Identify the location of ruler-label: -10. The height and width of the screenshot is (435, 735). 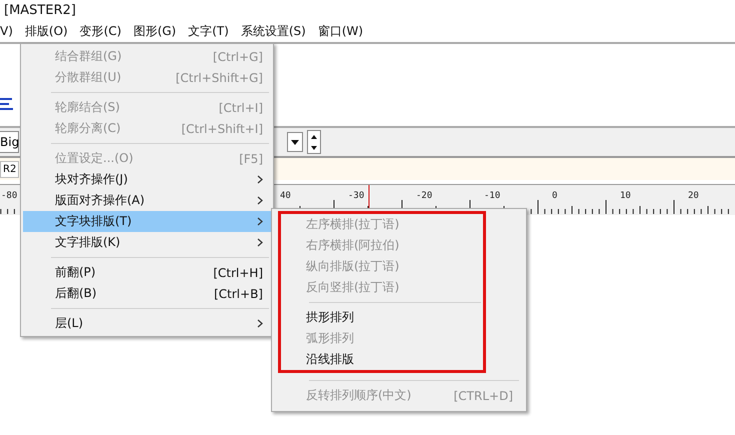
(492, 196).